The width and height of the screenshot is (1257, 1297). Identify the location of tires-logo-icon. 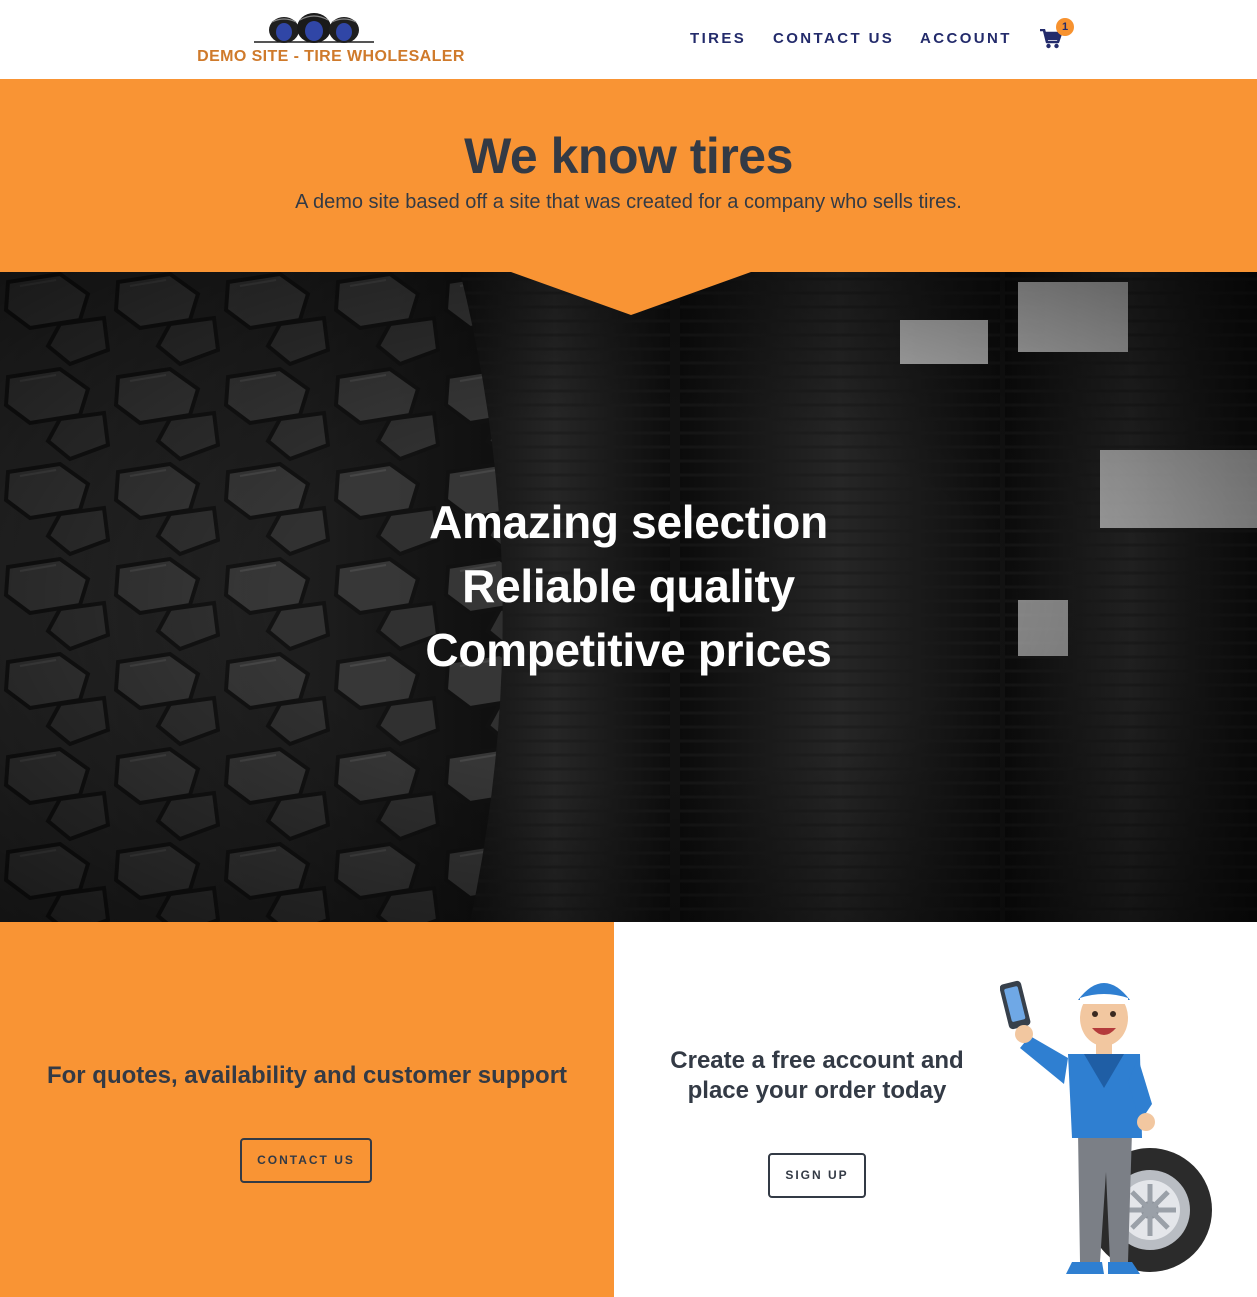
(314, 28).